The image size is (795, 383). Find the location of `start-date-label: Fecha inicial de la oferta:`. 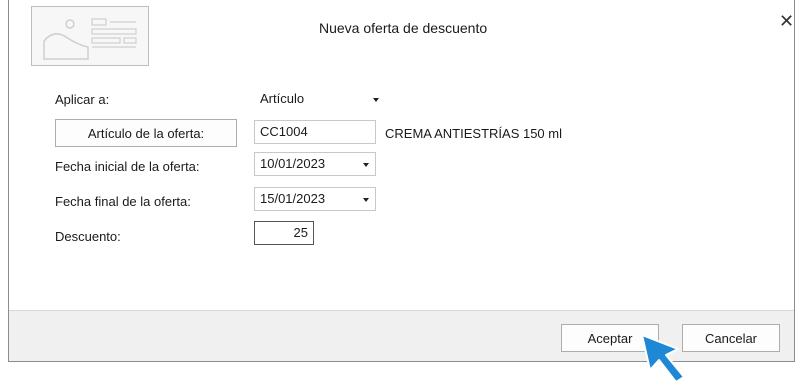

start-date-label: Fecha inicial de la oferta: is located at coordinates (127, 166).